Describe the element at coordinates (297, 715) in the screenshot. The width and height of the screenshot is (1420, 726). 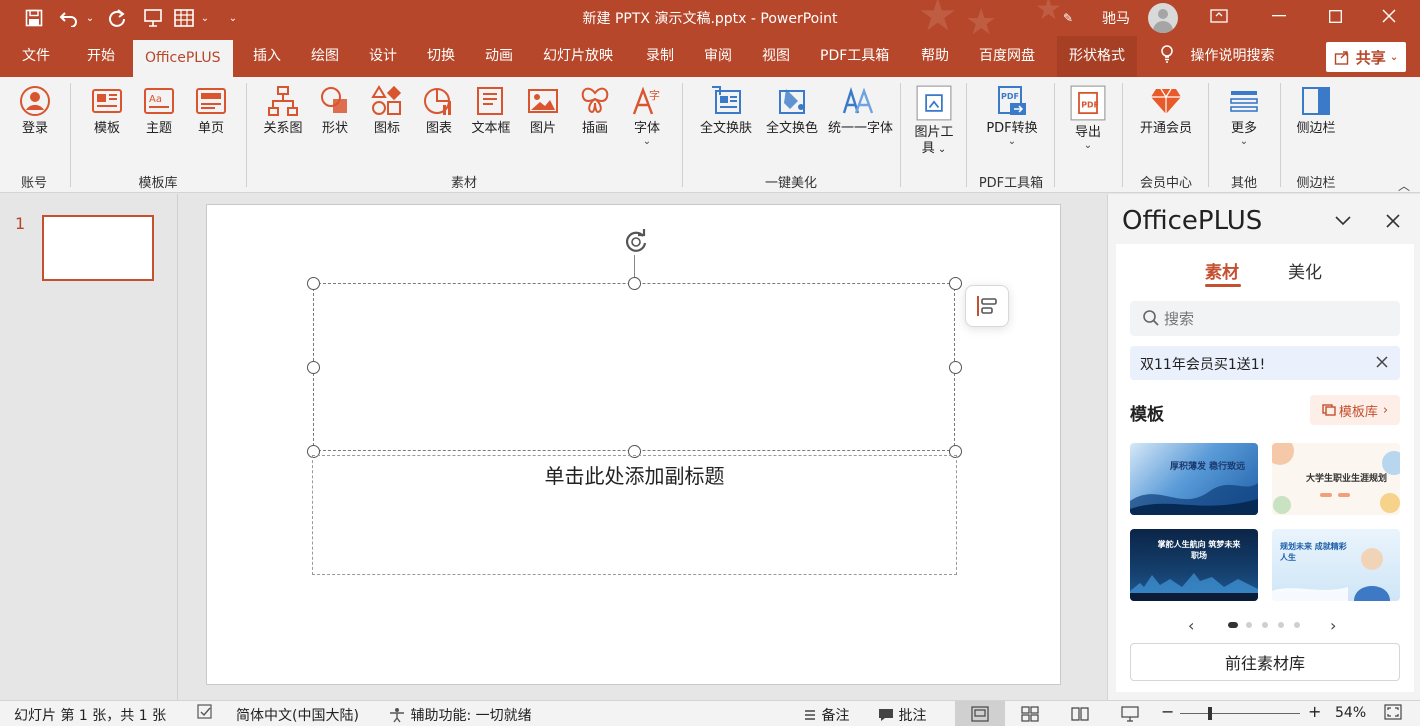
I see `language-status: 简体中文(中国大陆)` at that location.